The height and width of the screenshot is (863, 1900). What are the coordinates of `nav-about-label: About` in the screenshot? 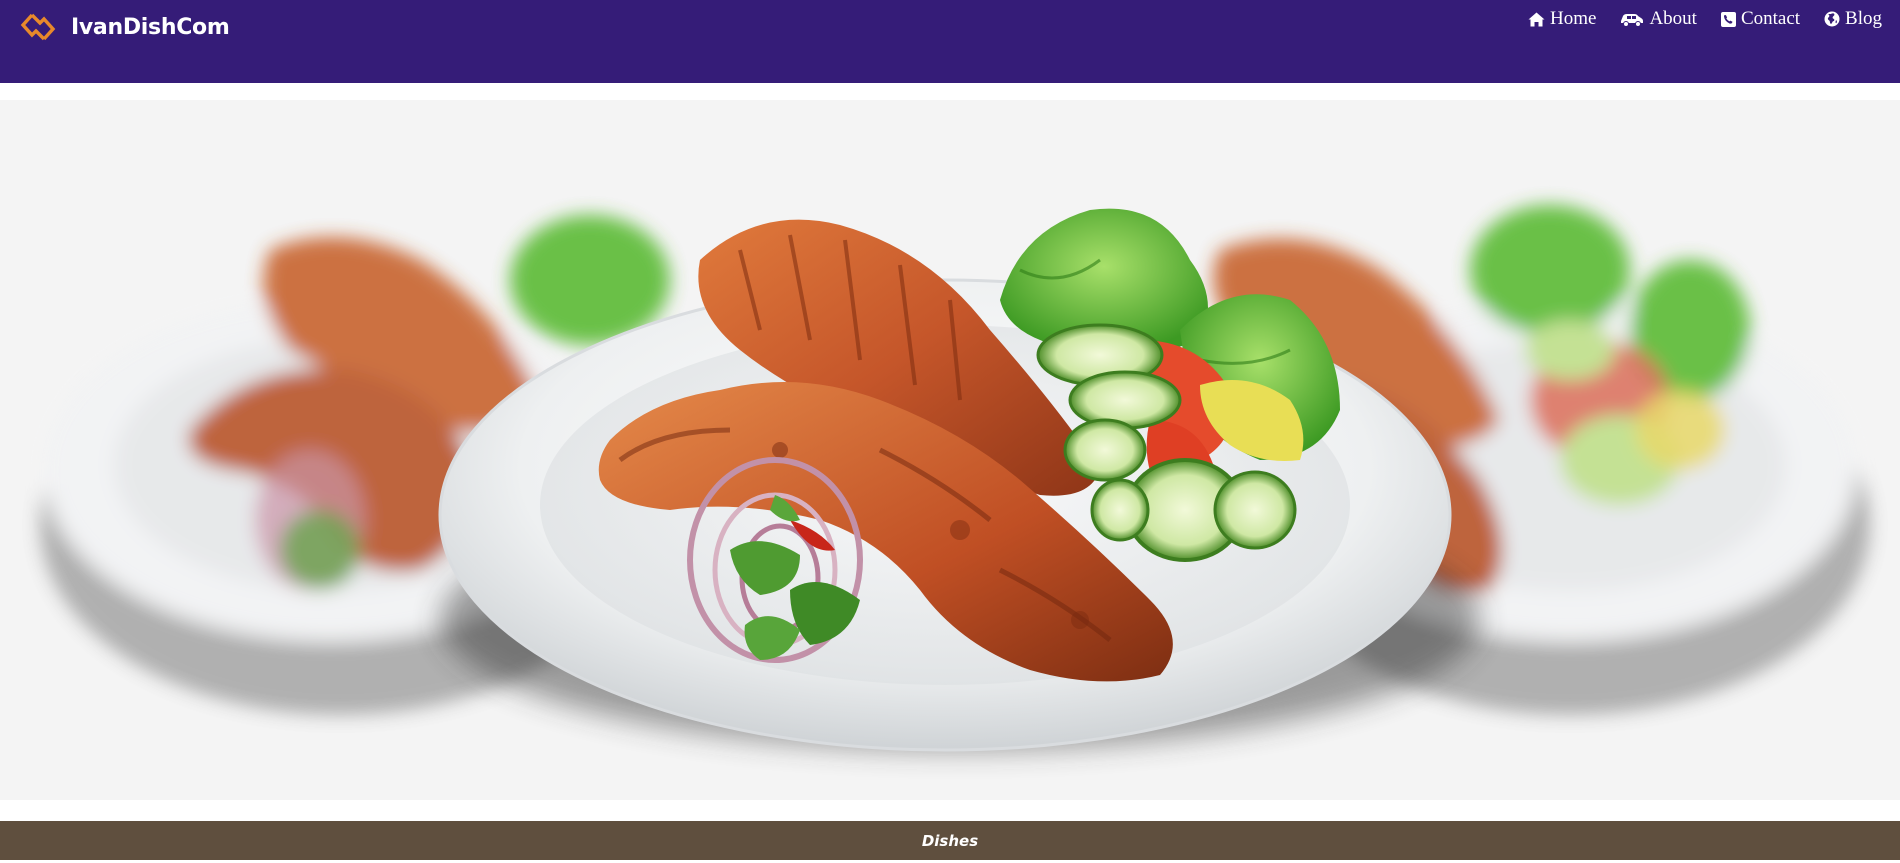 It's located at (1673, 18).